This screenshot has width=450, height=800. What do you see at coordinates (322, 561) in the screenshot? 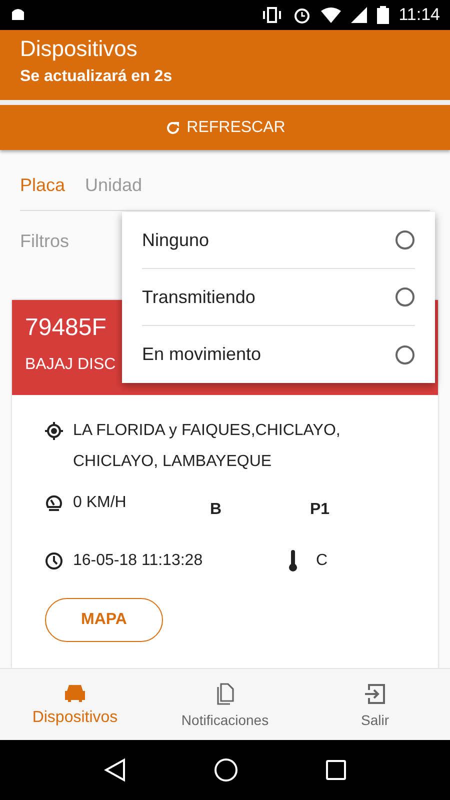
I see `temperature-text: C` at bounding box center [322, 561].